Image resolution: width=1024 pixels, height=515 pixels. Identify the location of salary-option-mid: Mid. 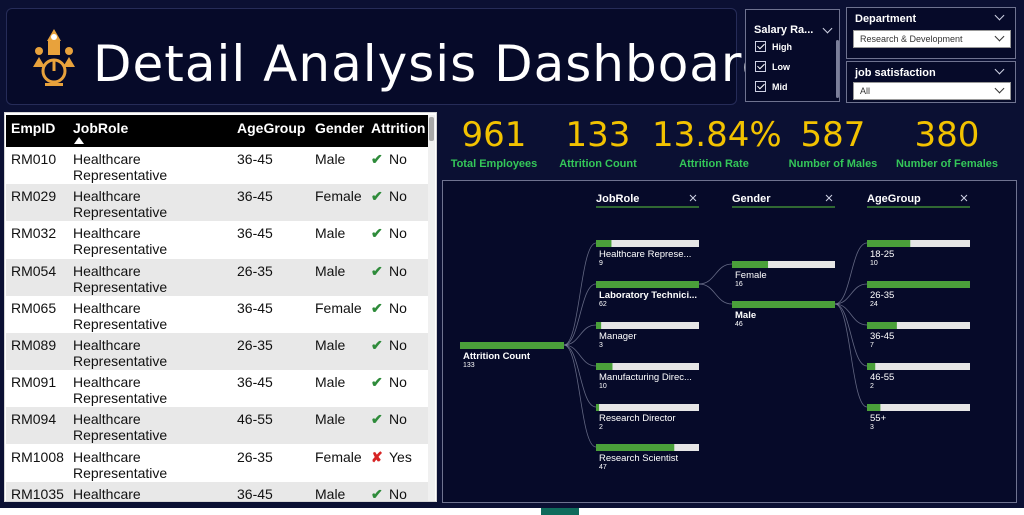
(771, 86).